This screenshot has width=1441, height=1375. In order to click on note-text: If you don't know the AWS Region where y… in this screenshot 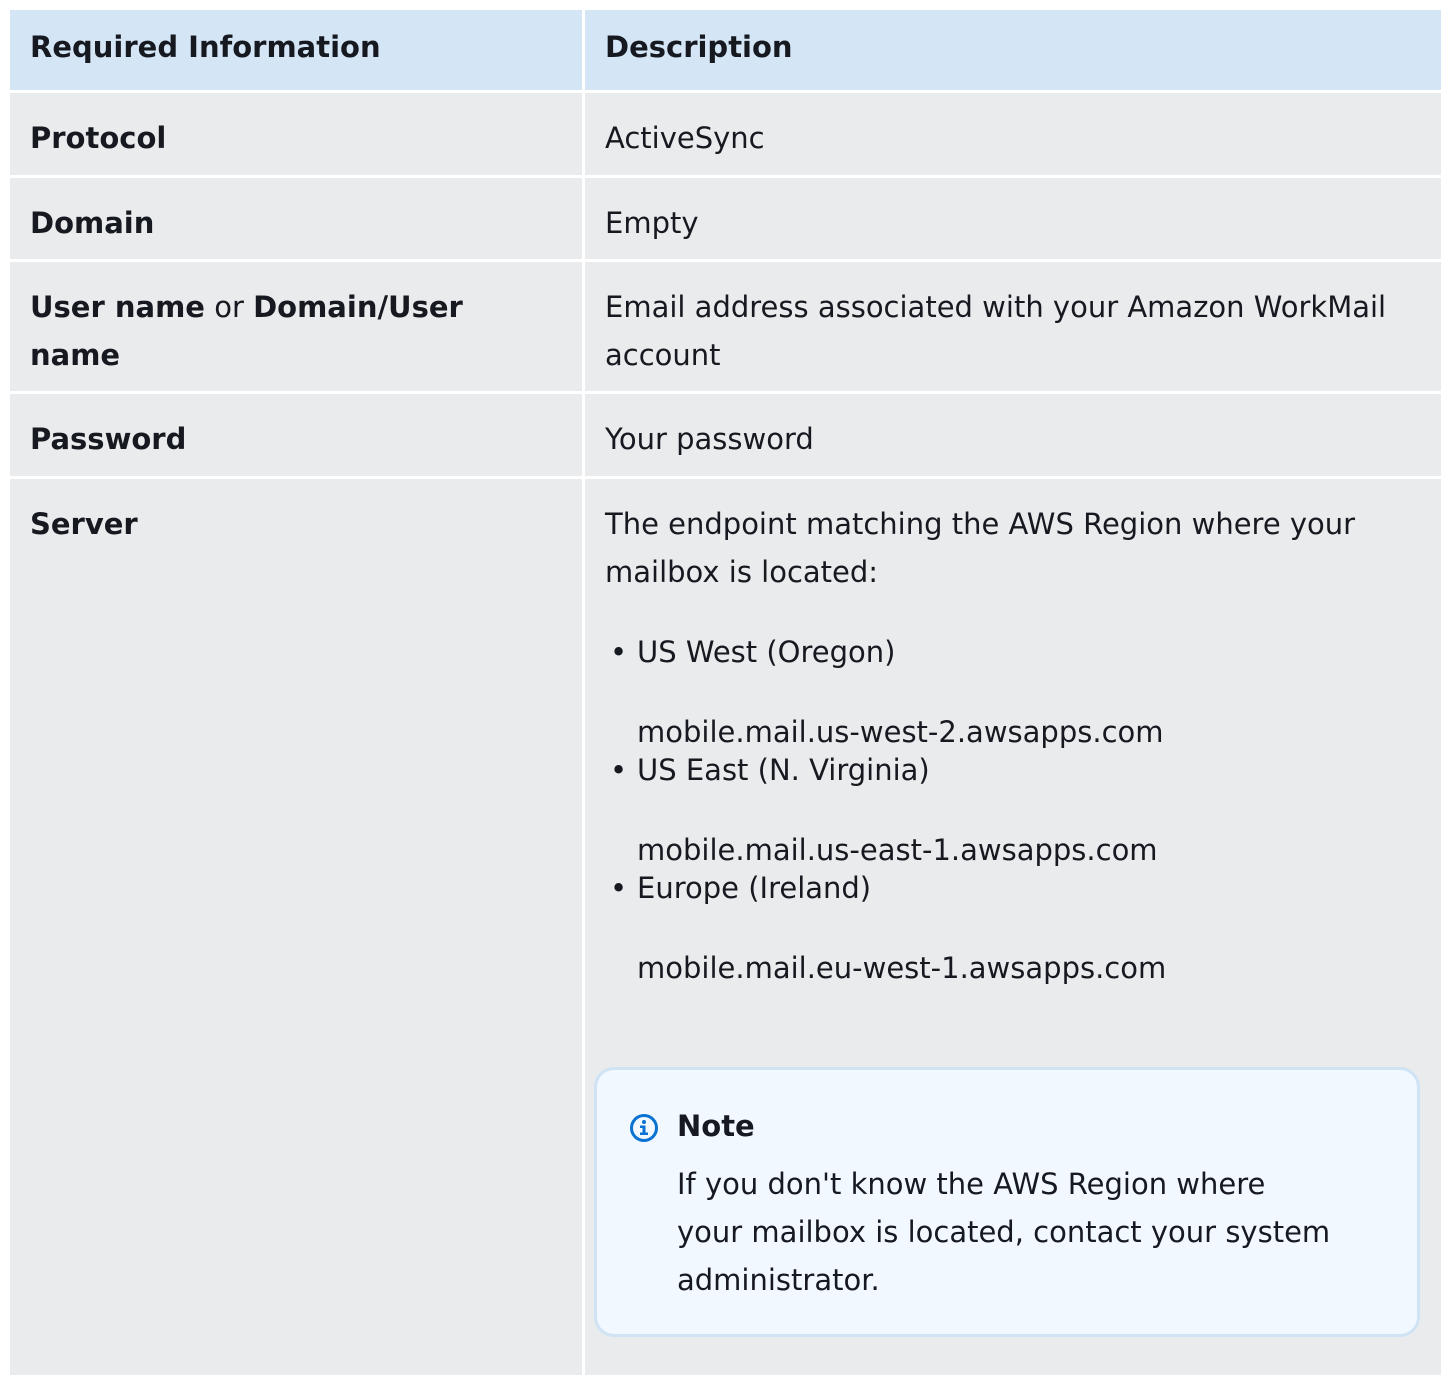, I will do `click(1003, 1232)`.